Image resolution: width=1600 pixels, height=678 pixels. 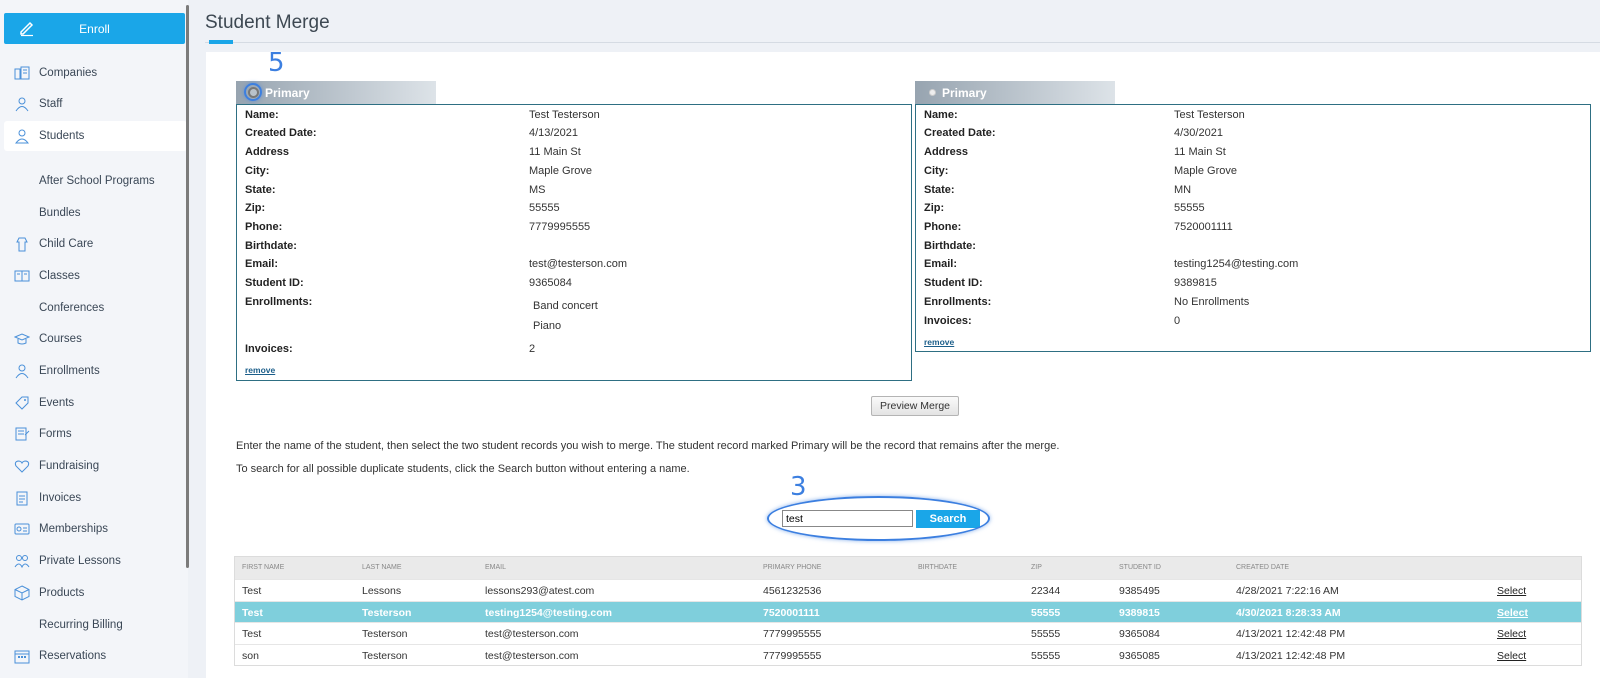 What do you see at coordinates (253, 92) in the screenshot?
I see `highlight-ellipse` at bounding box center [253, 92].